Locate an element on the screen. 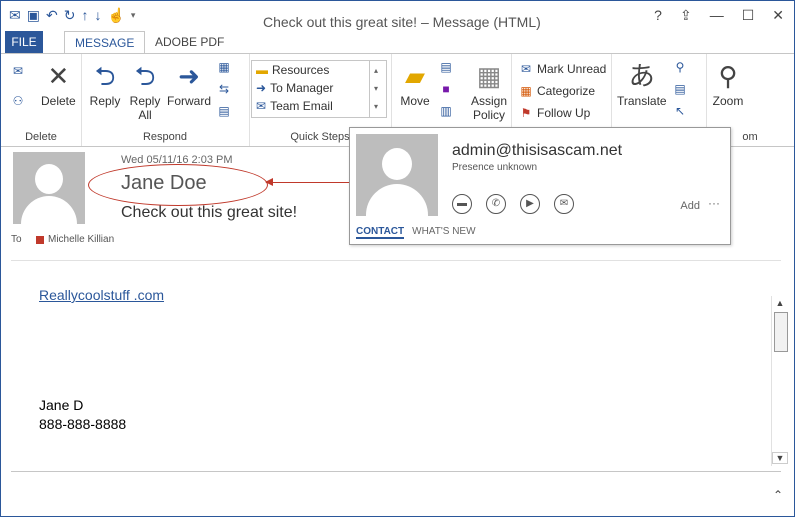 This screenshot has width=797, height=519. message-link: Reallycoolstuff .com is located at coordinates (101, 295).